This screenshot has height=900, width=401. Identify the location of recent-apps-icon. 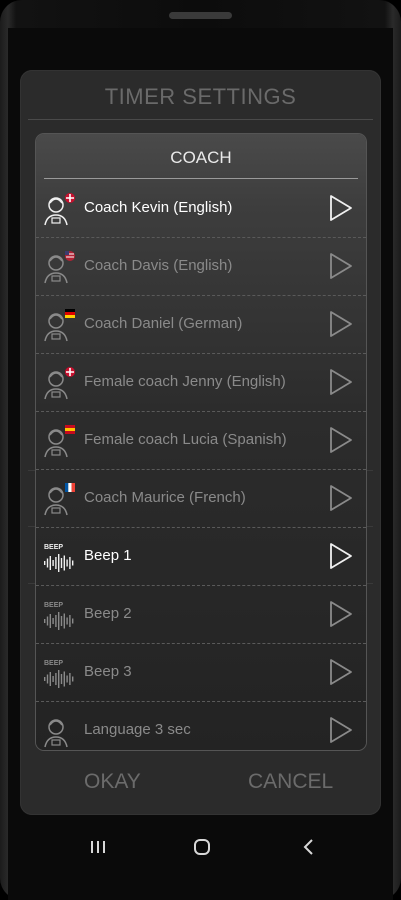
(98, 847).